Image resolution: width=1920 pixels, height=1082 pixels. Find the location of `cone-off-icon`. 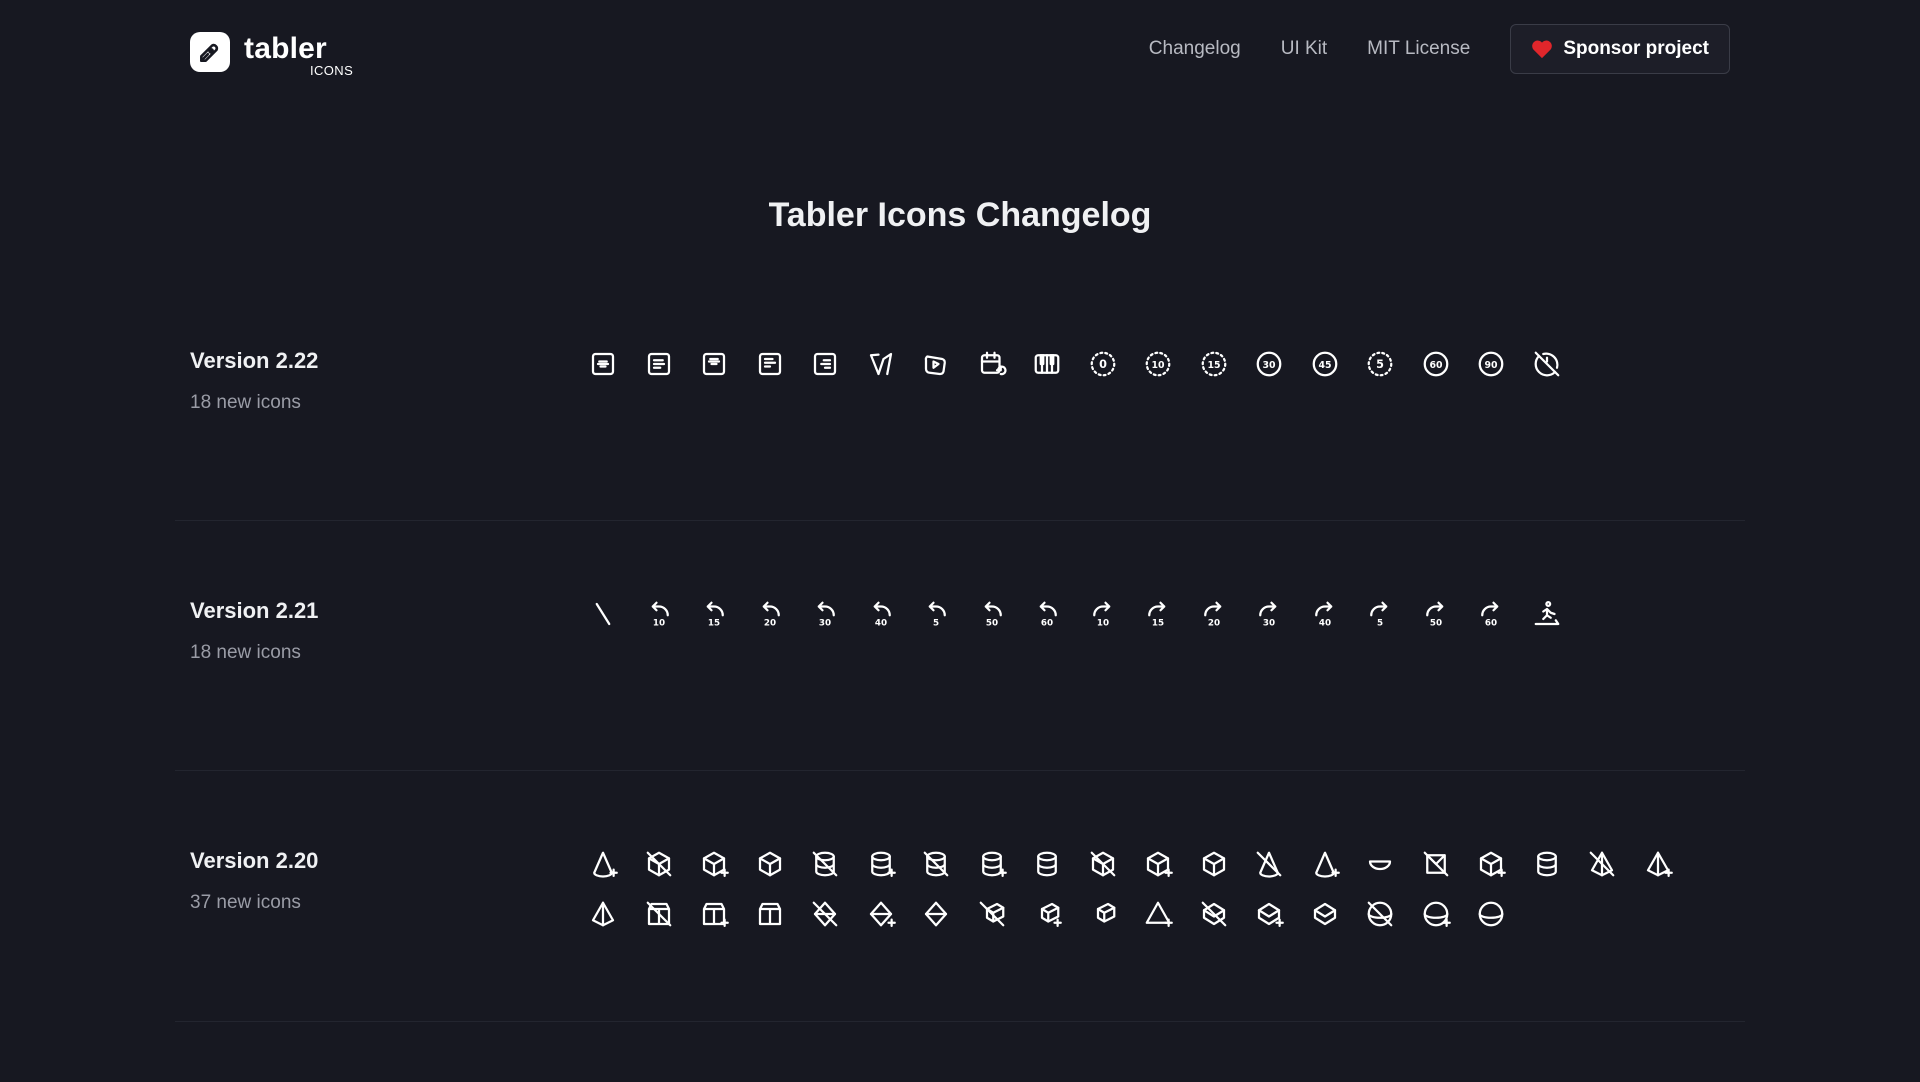

cone-off-icon is located at coordinates (1282, 864).